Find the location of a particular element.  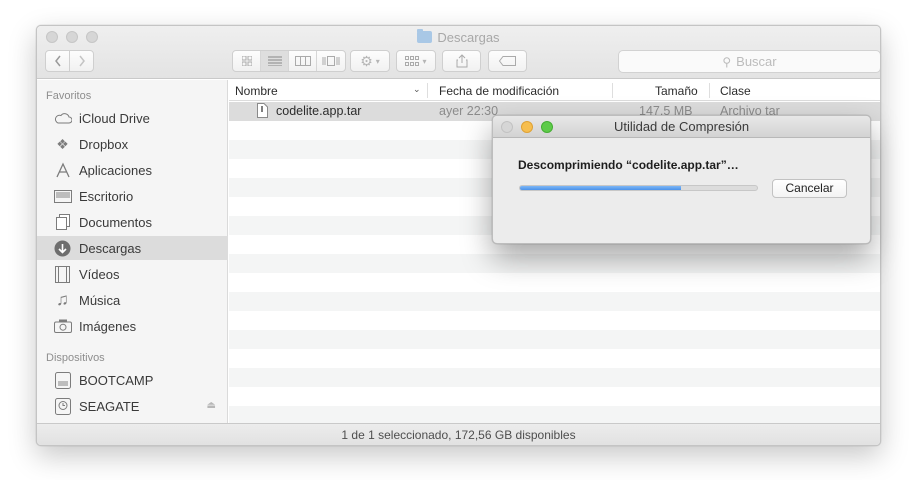

gear-icon: ⚙ is located at coordinates (366, 60).